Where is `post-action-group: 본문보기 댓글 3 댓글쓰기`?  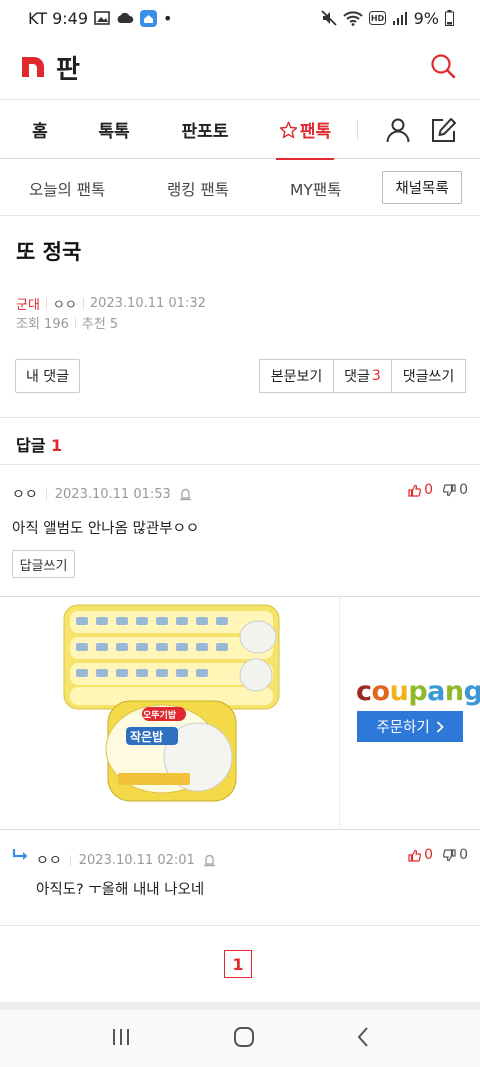
post-action-group: 본문보기 댓글 3 댓글쓰기 is located at coordinates (362, 376).